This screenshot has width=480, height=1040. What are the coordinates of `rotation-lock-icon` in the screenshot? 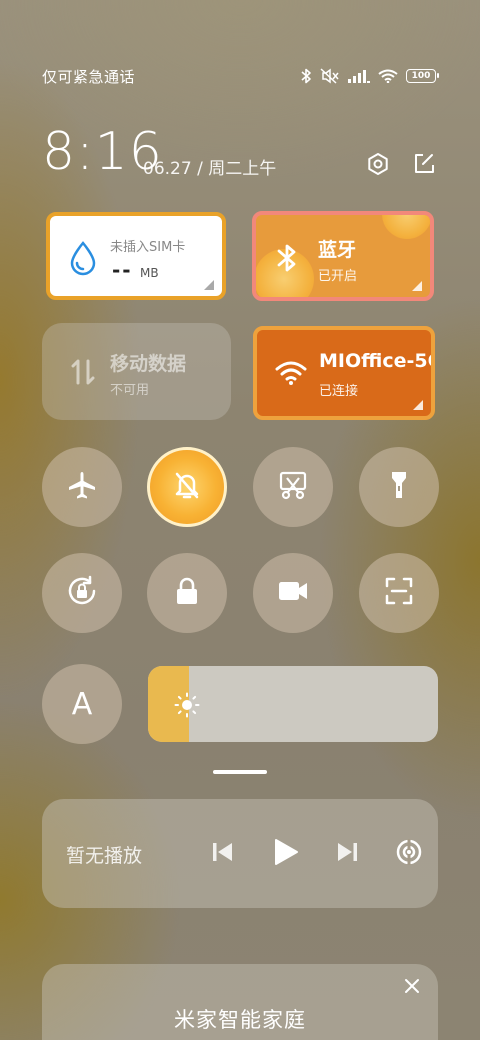 It's located at (82, 593).